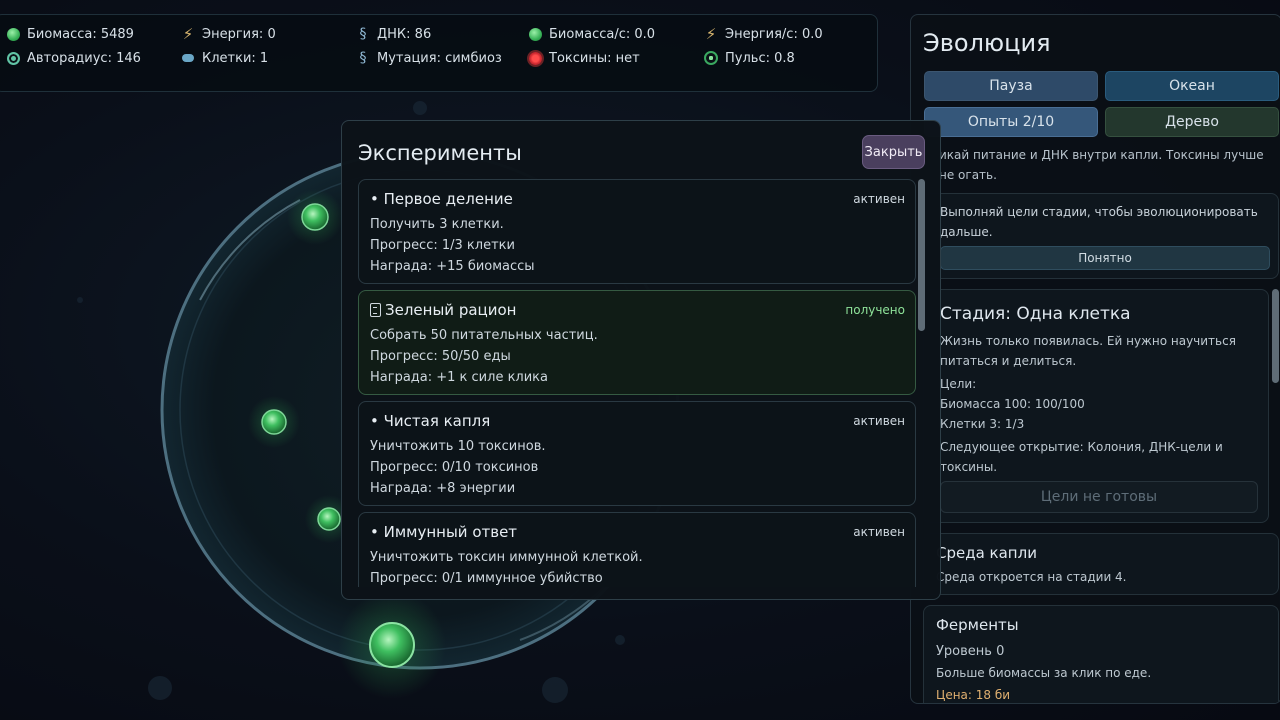 The width and height of the screenshot is (1280, 720). Describe the element at coordinates (69, 34) in the screenshot. I see `stat-biomass: Биомасса: 5489` at that location.